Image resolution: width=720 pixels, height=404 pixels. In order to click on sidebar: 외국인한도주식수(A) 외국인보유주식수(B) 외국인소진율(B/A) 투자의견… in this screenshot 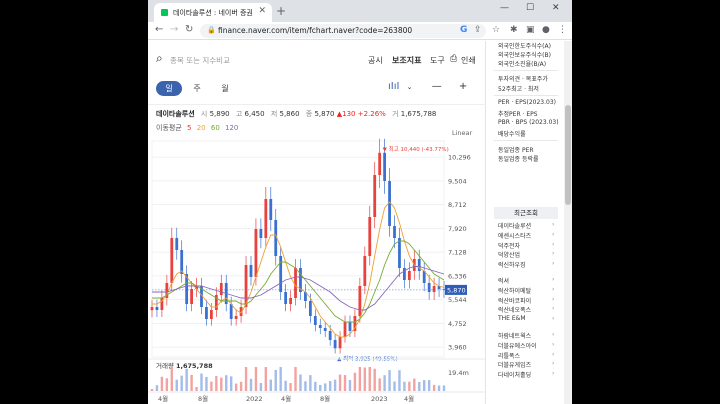, I will do `click(525, 222)`.